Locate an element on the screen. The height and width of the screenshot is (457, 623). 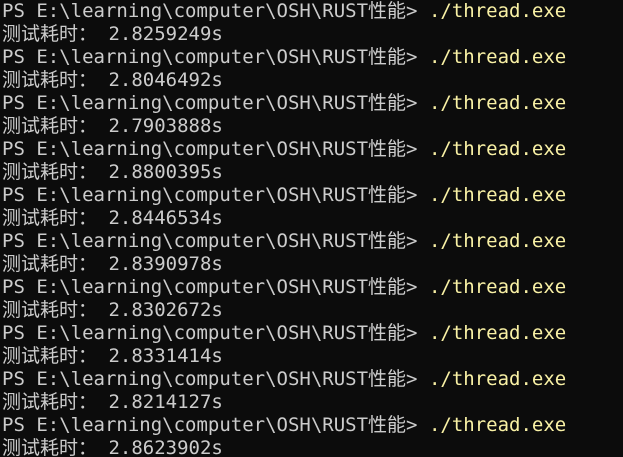
elapsed-time: 2.8800395s is located at coordinates (165, 172).